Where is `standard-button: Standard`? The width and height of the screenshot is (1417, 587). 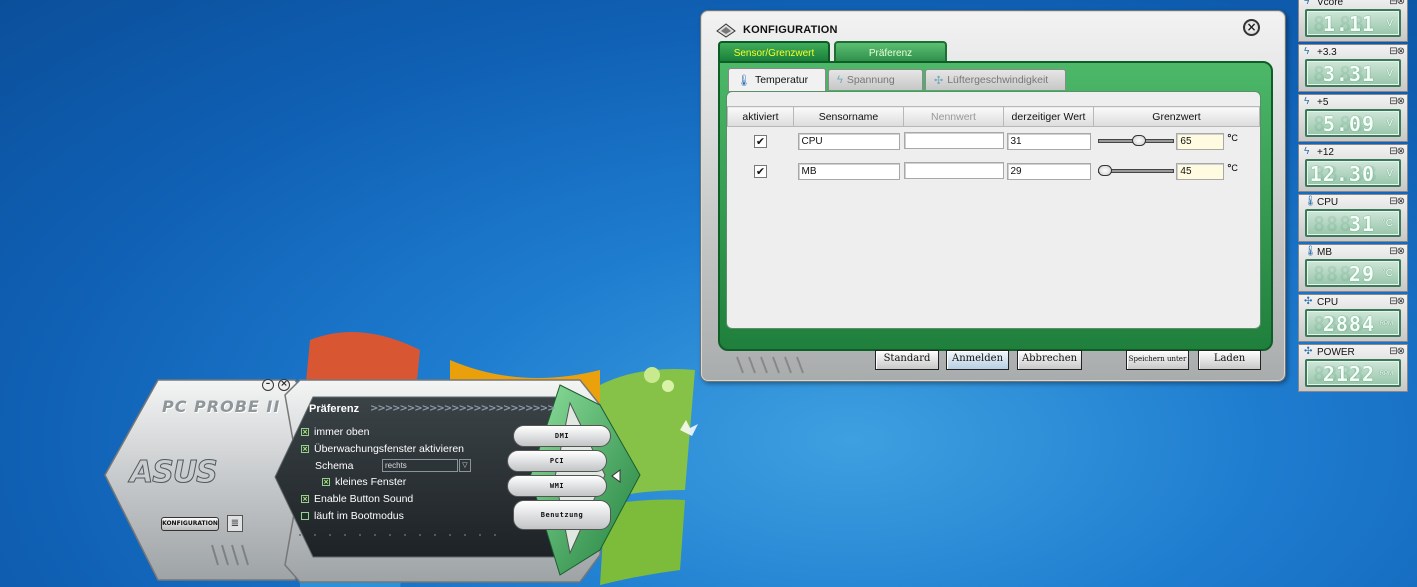 standard-button: Standard is located at coordinates (907, 360).